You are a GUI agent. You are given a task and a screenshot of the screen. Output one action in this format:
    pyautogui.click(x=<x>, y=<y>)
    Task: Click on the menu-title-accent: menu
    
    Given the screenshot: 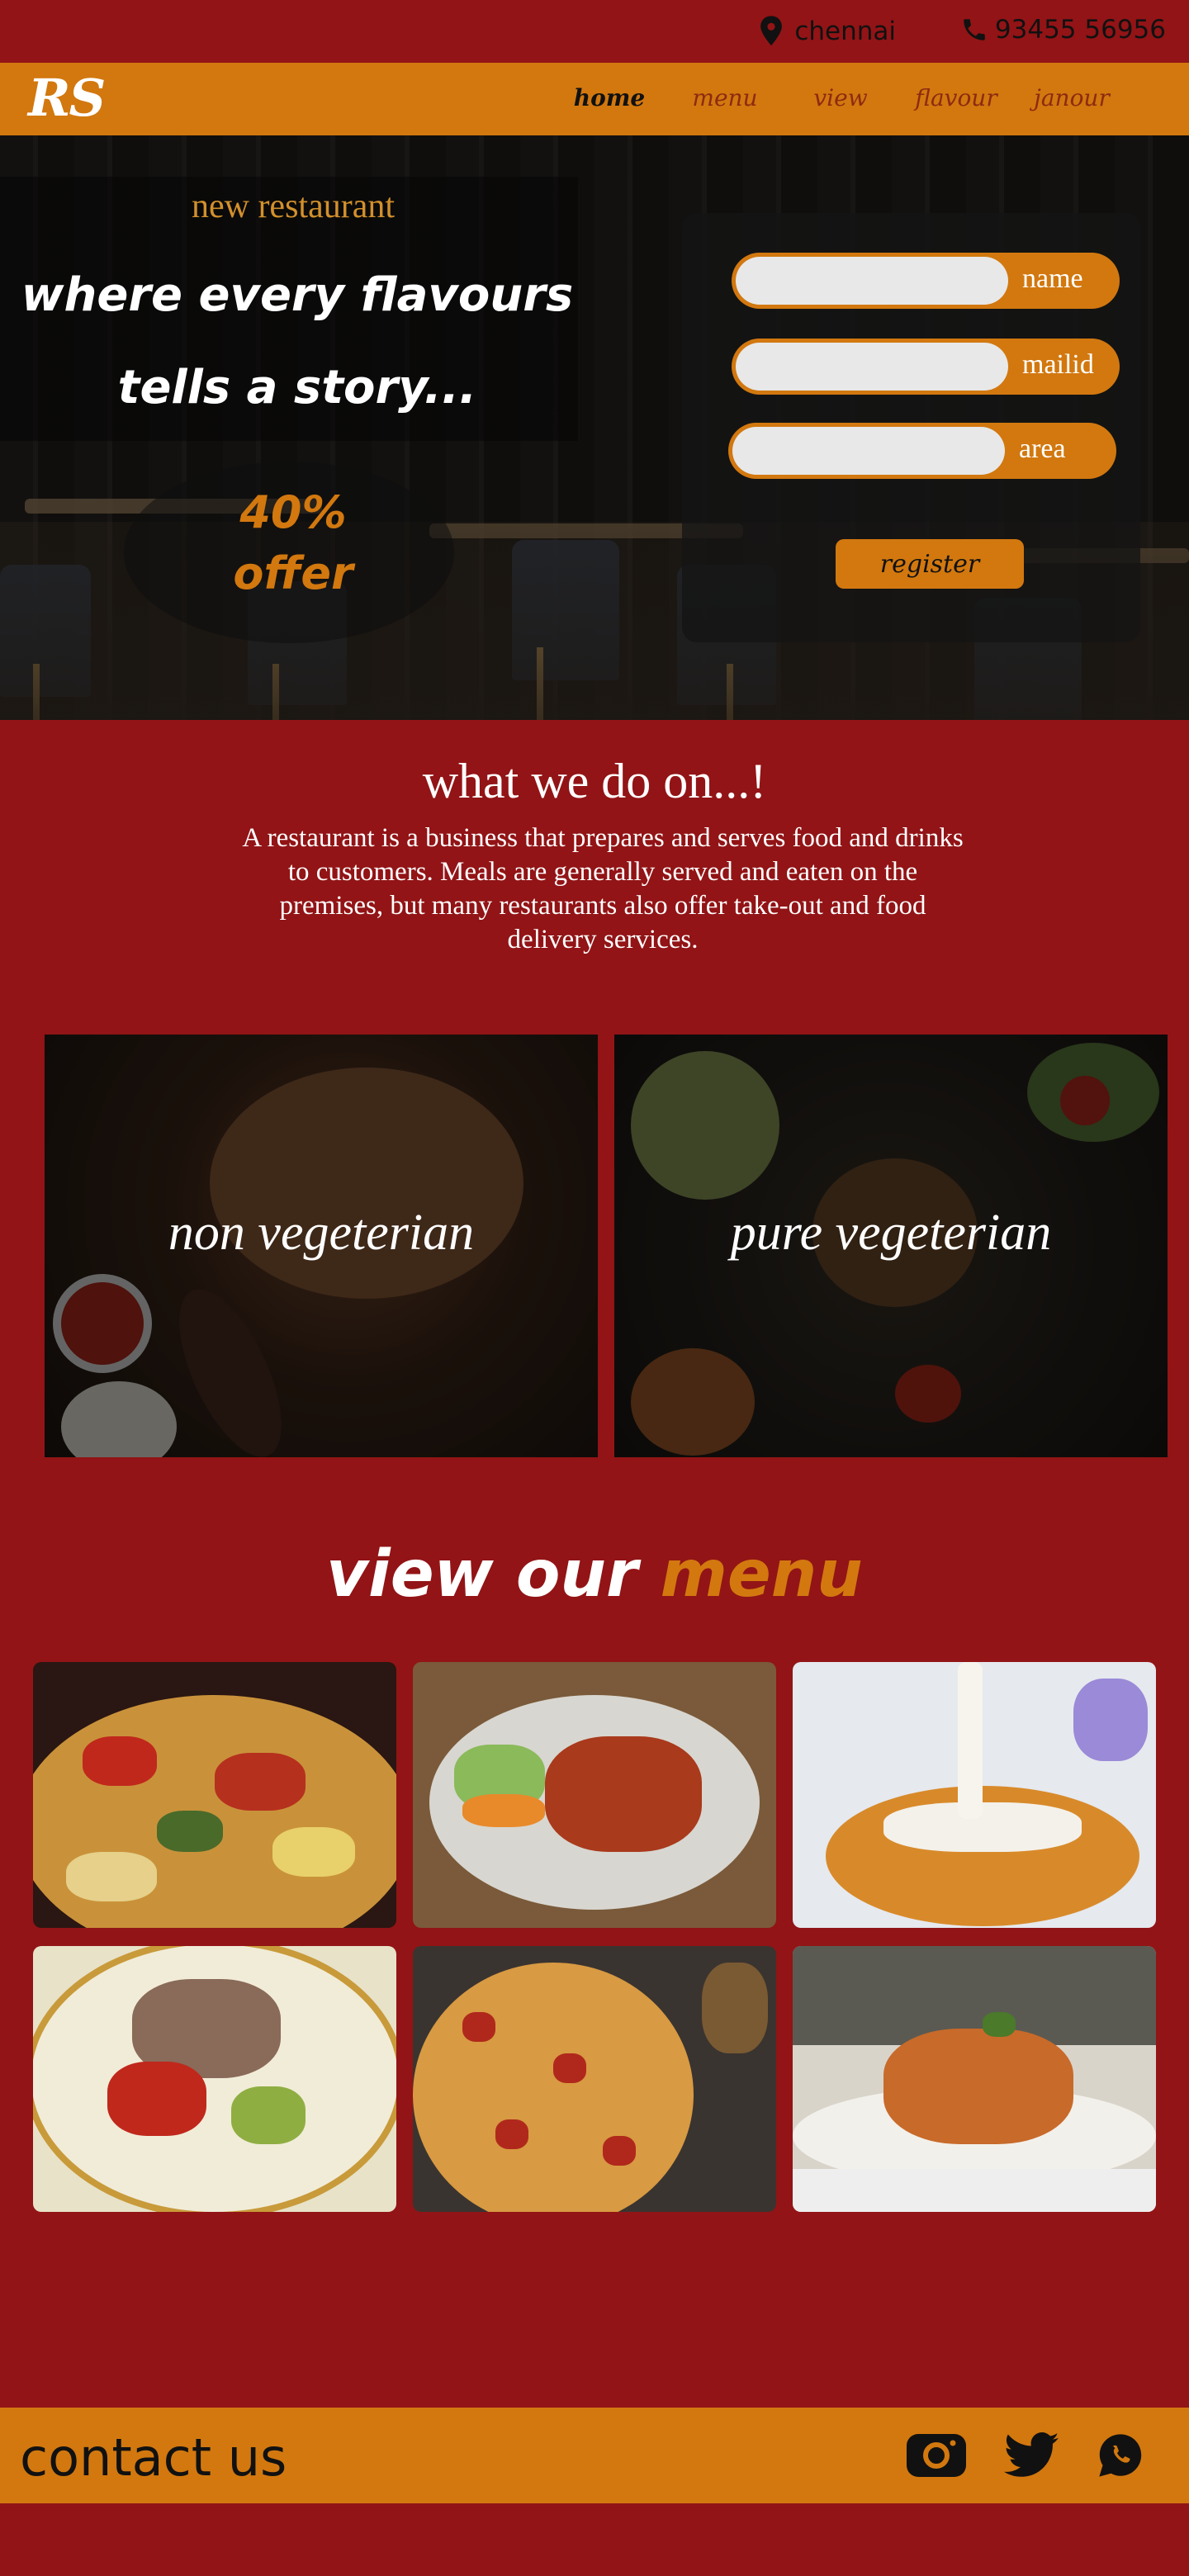 What is the action you would take?
    pyautogui.click(x=761, y=1574)
    